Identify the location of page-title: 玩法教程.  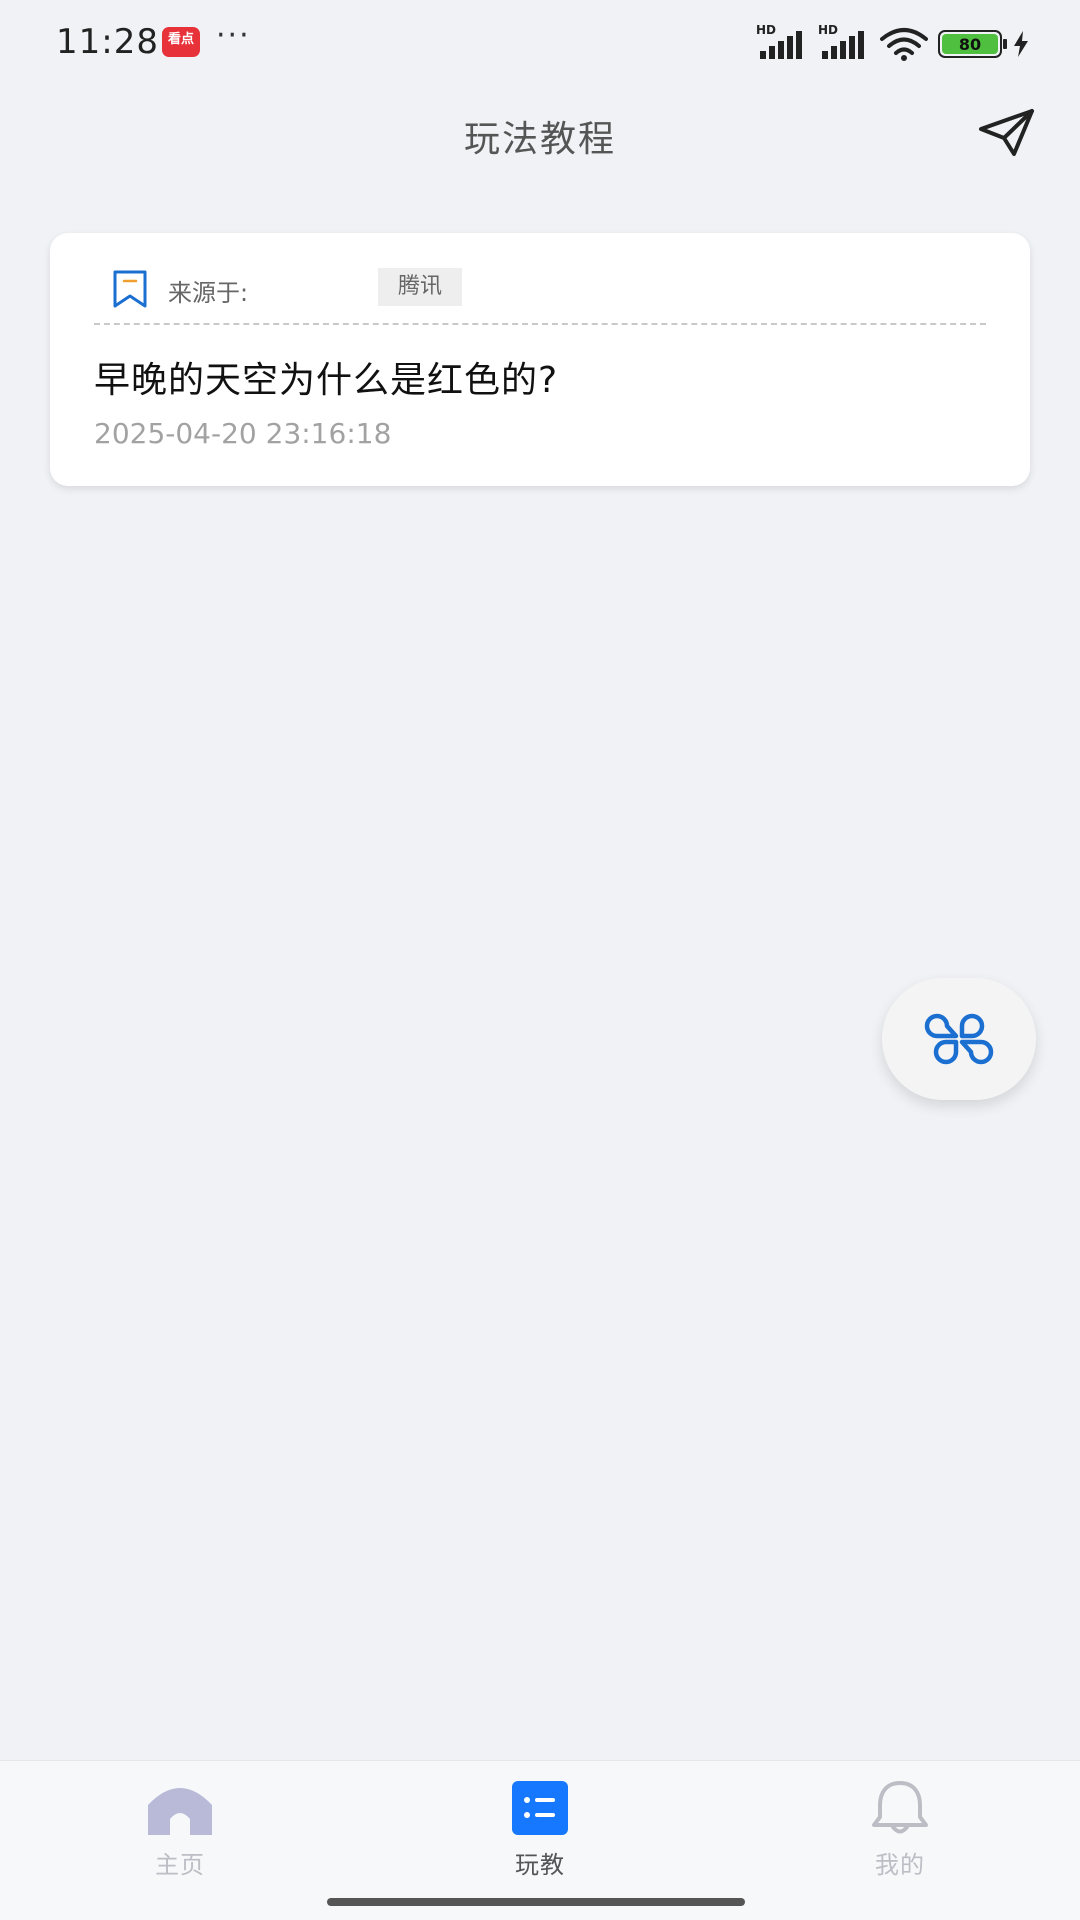
(539, 139).